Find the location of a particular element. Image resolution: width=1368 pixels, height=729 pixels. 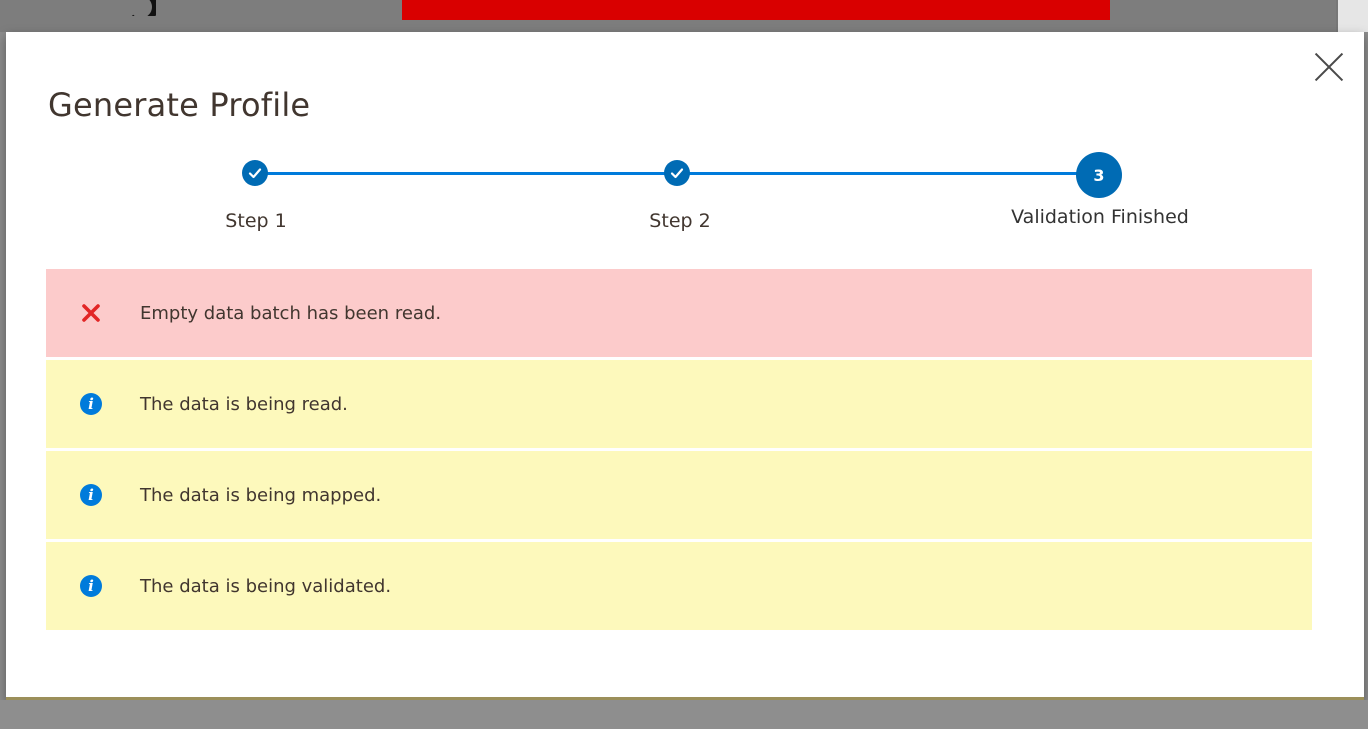

step-3-number-text: 3 is located at coordinates (1099, 175).